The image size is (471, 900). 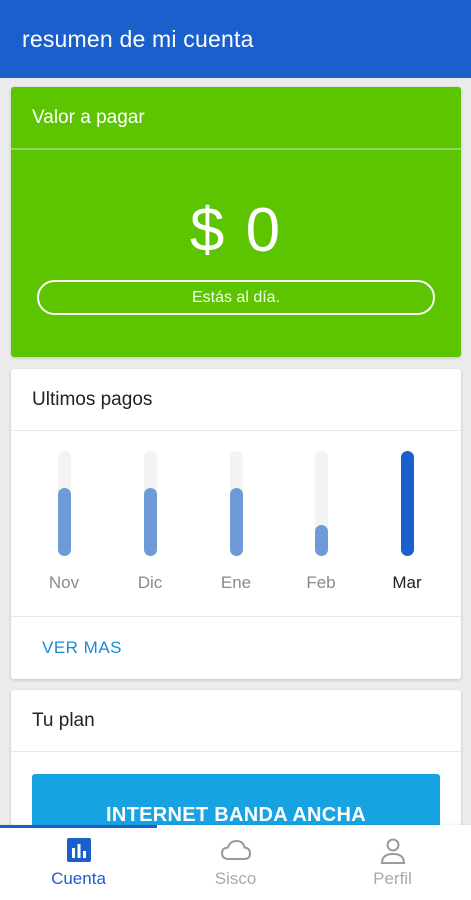 What do you see at coordinates (78, 850) in the screenshot?
I see `bar-chart-icon` at bounding box center [78, 850].